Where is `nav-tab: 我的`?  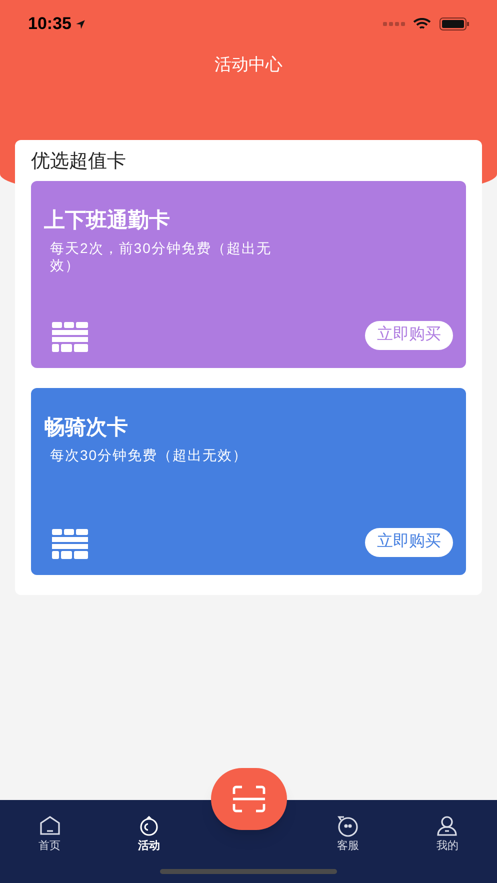
nav-tab: 我的 is located at coordinates (447, 834).